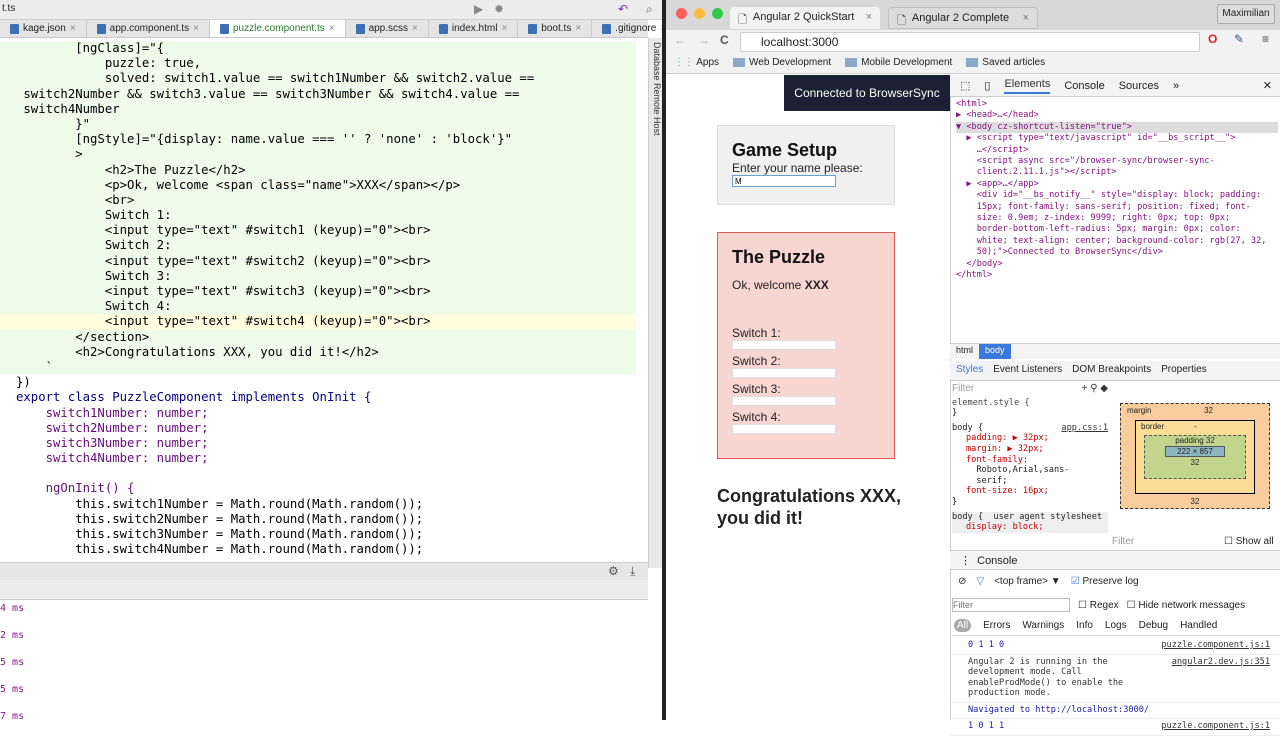 The image size is (1280, 738). I want to click on download-icon: ⤓, so click(632, 571).